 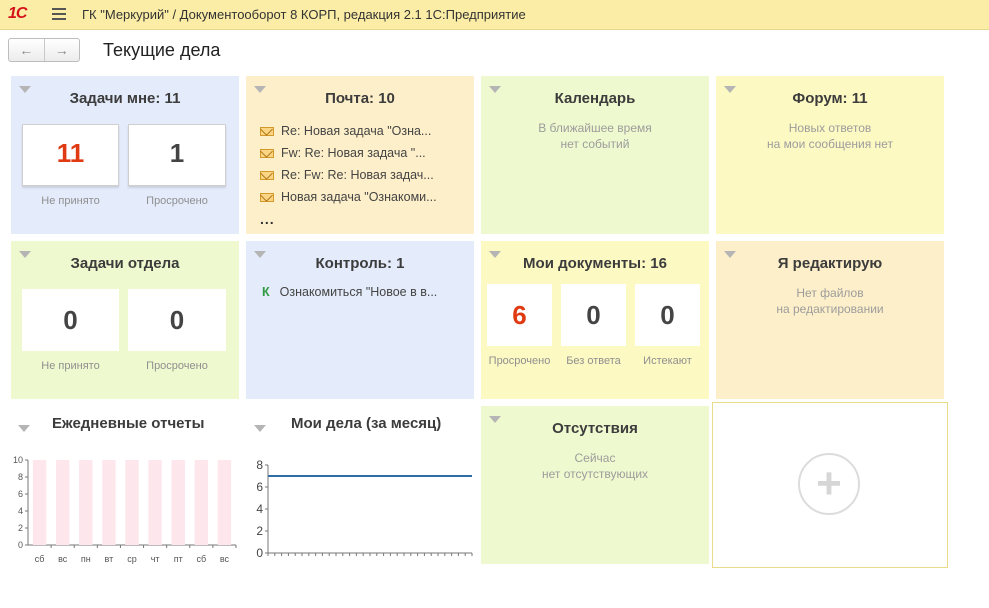 What do you see at coordinates (225, 559) in the screenshot?
I see `x-tick-label: вс` at bounding box center [225, 559].